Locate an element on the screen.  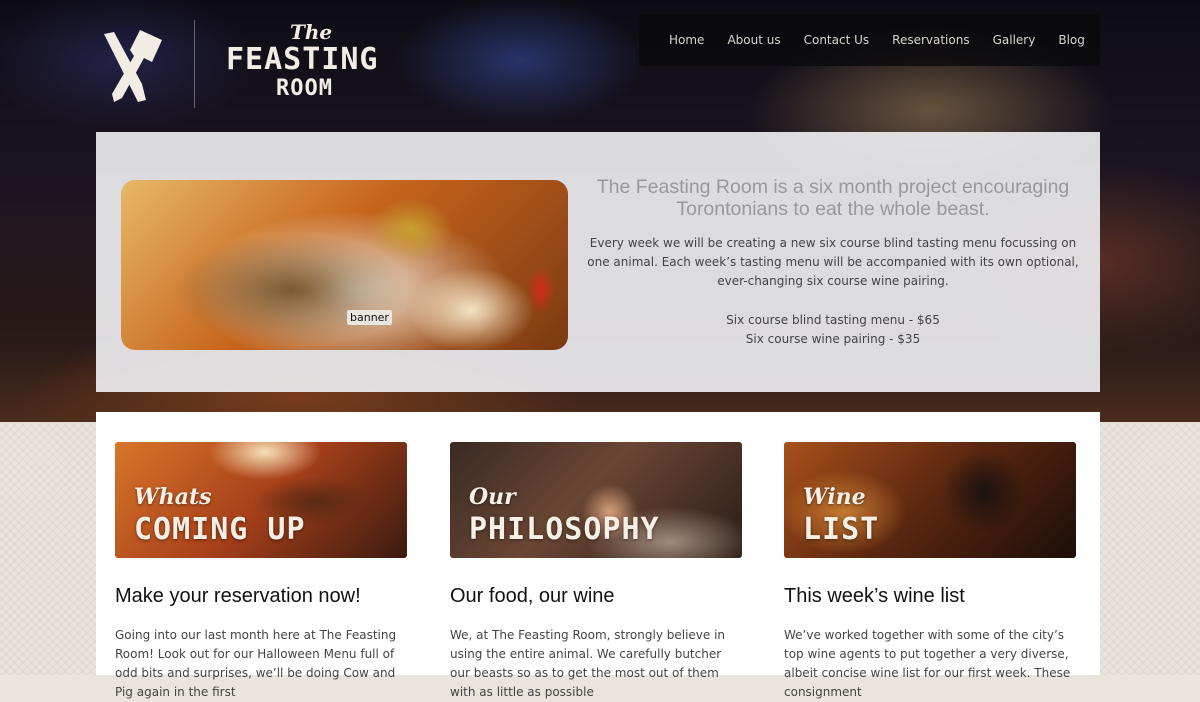
logo-divider is located at coordinates (194, 64).